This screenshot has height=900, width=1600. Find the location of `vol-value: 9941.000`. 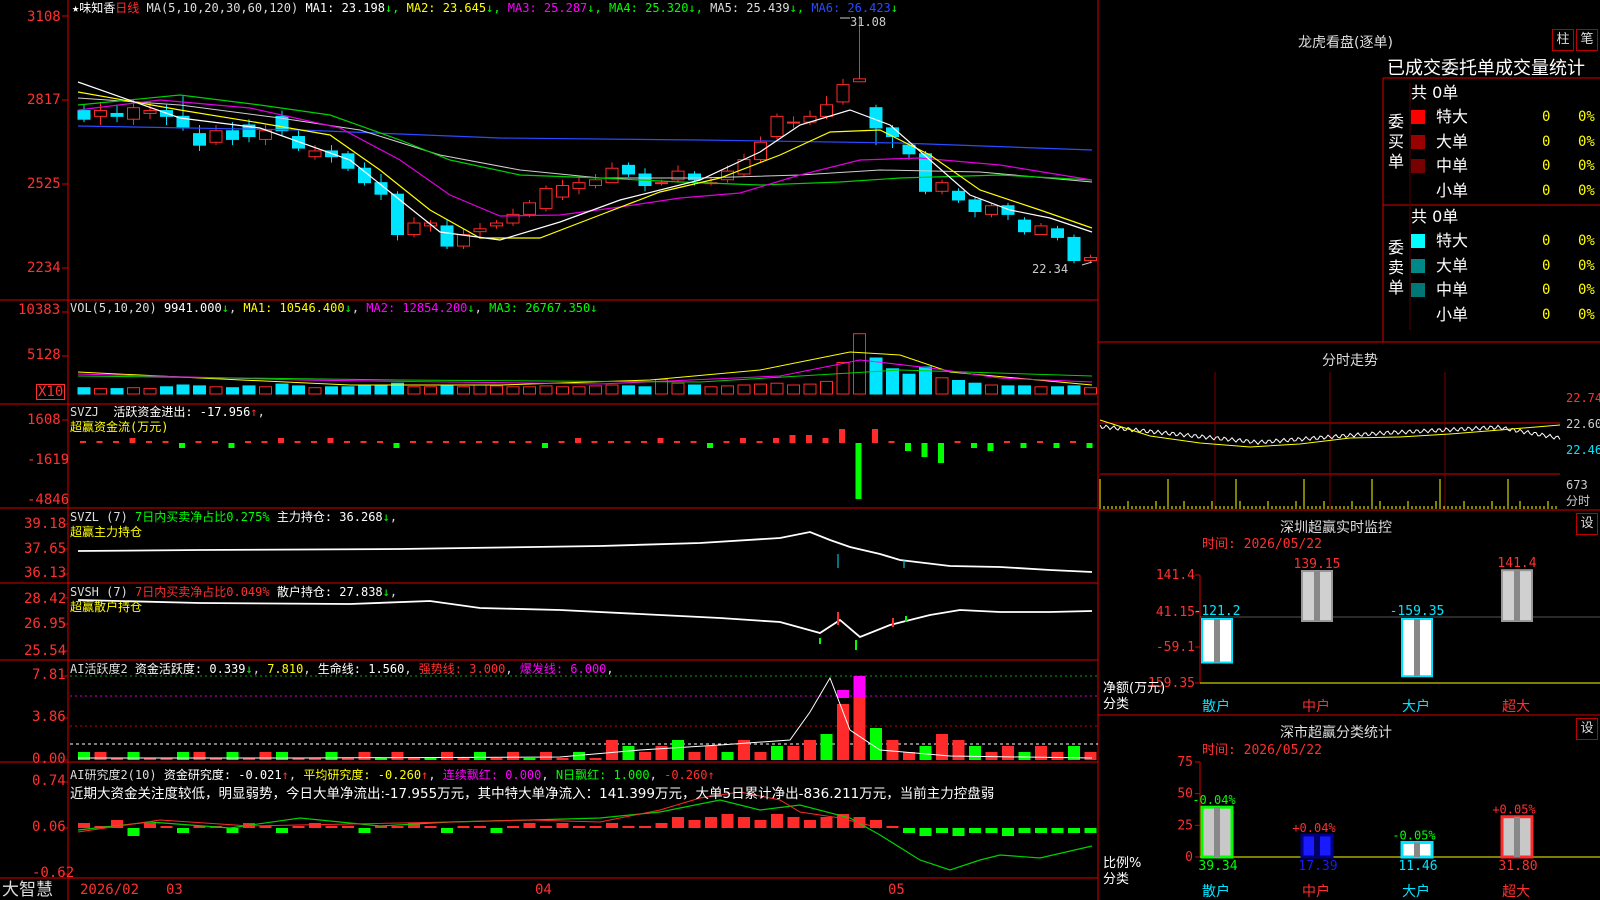

vol-value: 9941.000 is located at coordinates (192, 308).